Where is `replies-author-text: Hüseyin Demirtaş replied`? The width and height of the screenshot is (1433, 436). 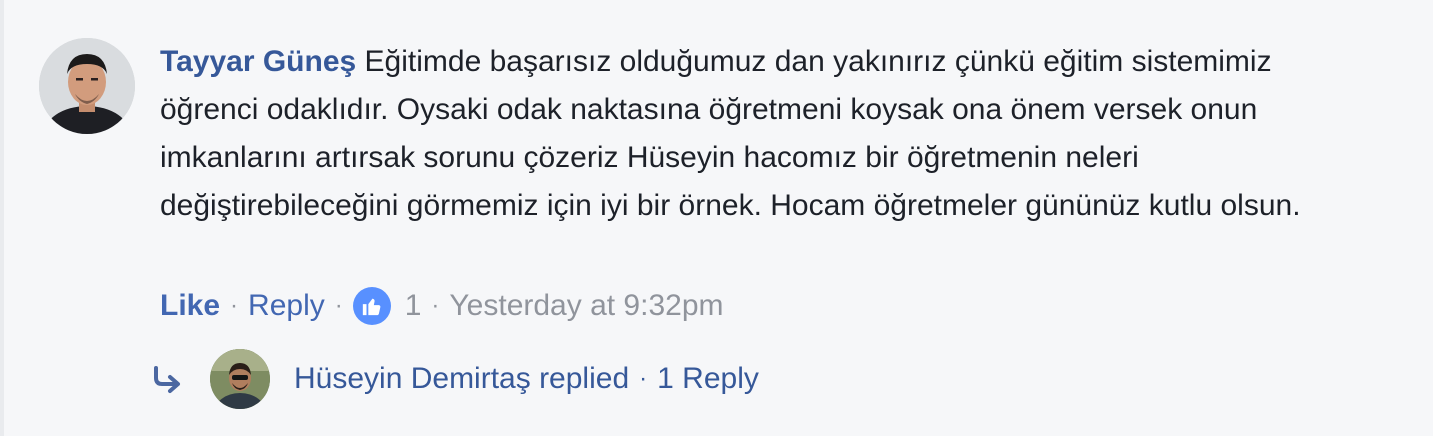 replies-author-text: Hüseyin Demirtaş replied is located at coordinates (461, 379).